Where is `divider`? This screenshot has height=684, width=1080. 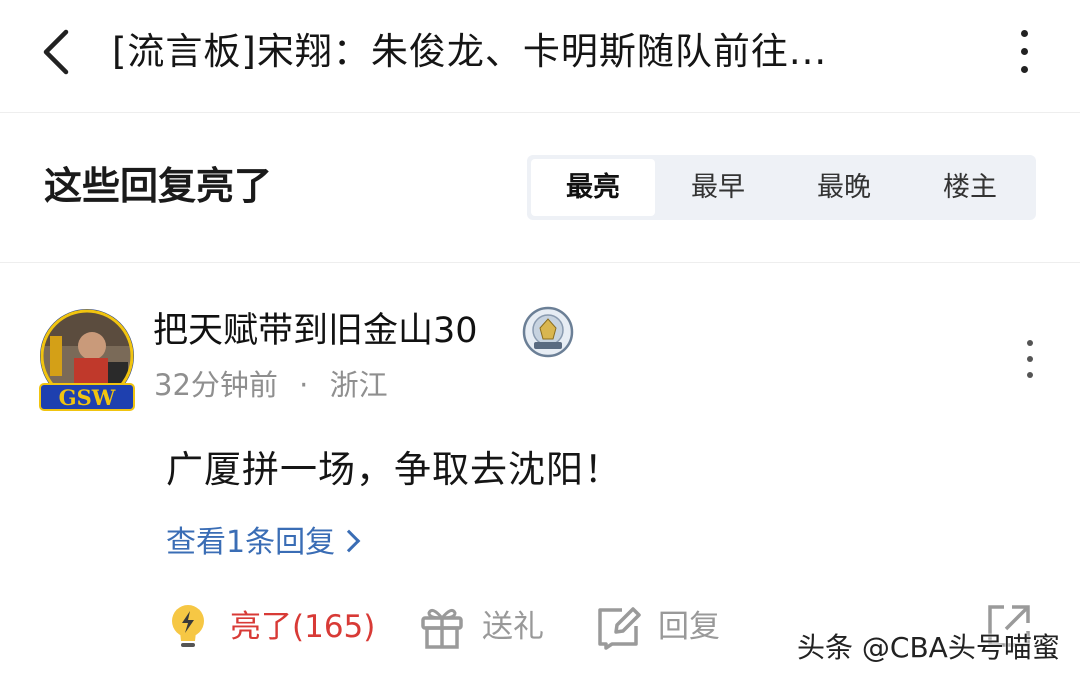
divider is located at coordinates (540, 262).